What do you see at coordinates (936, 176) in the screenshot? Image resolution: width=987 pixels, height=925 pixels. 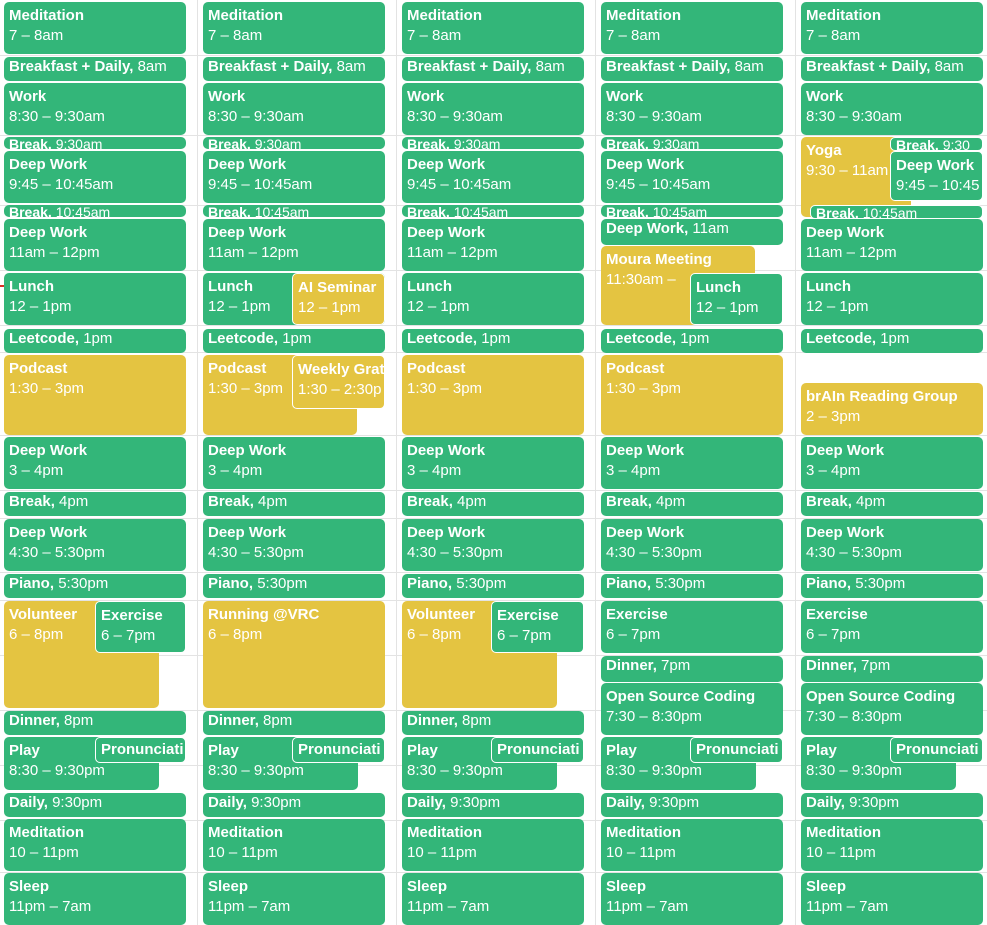 I see `event-deep-work: Deep Work 9:45 – 10:45` at bounding box center [936, 176].